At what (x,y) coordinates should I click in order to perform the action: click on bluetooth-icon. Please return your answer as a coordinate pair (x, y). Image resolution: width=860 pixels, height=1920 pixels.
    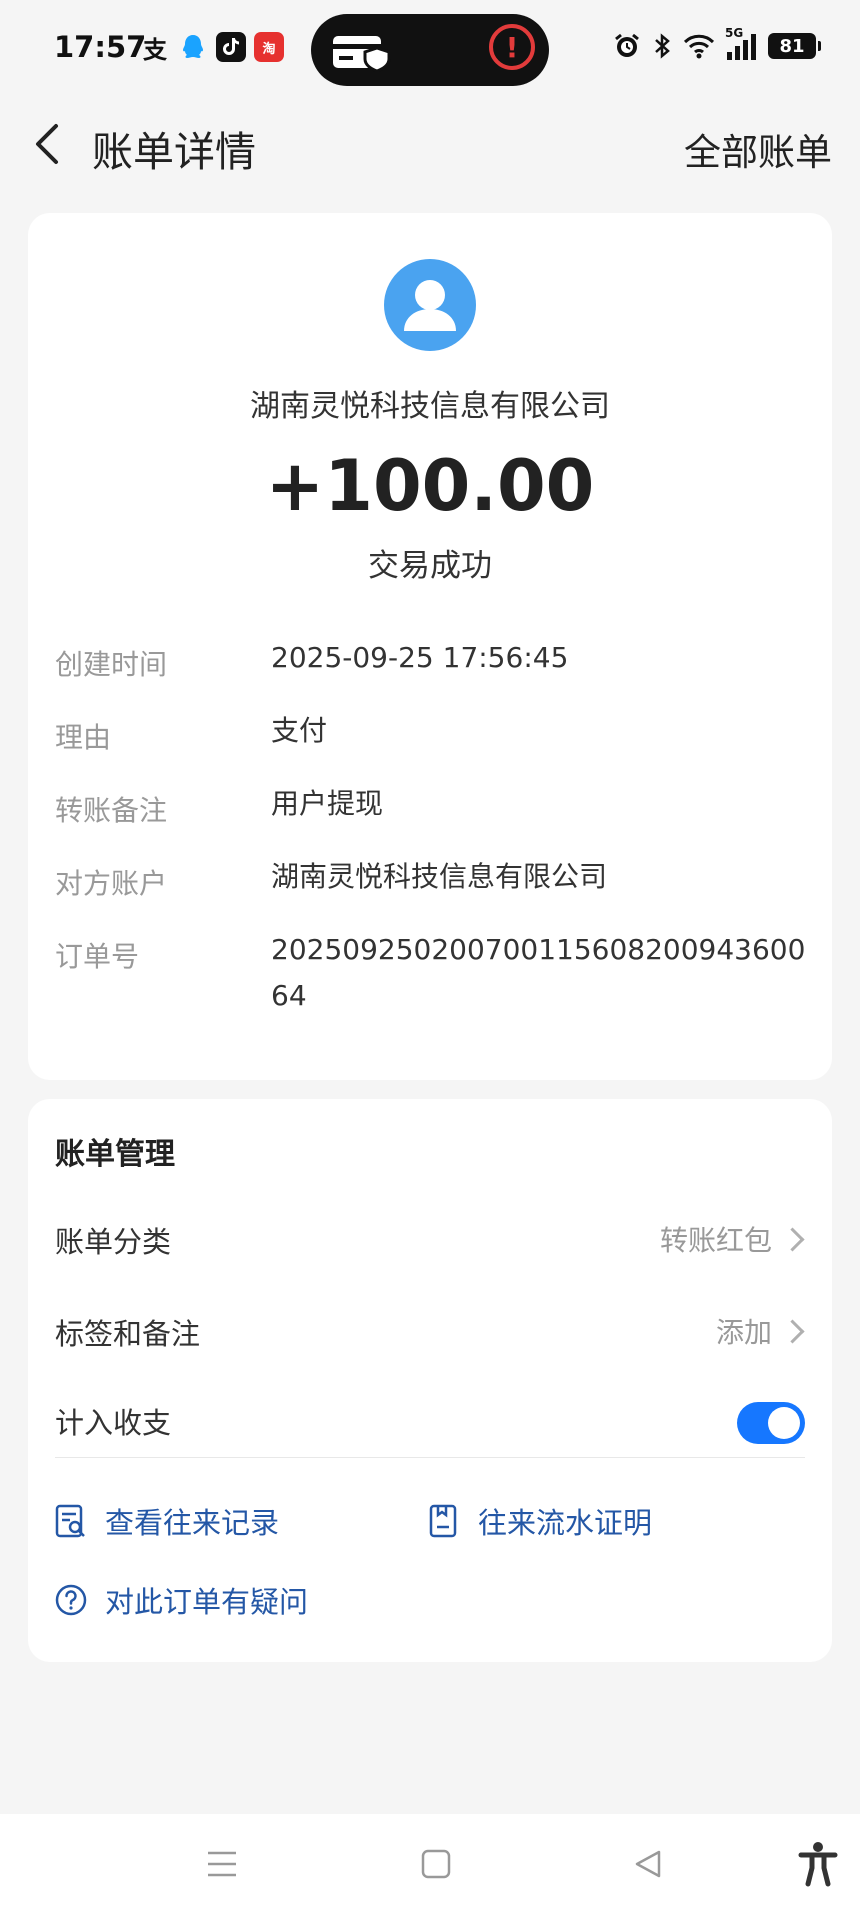
    Looking at the image, I should click on (662, 46).